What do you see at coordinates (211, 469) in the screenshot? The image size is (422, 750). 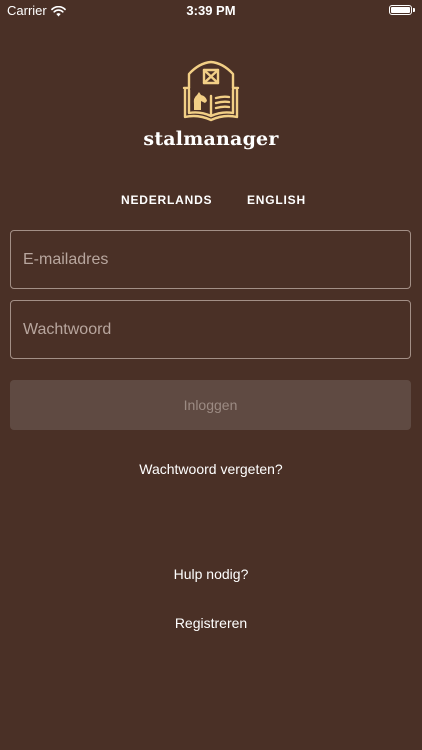 I see `forgot-password-link: Wachtwoord vergeten?` at bounding box center [211, 469].